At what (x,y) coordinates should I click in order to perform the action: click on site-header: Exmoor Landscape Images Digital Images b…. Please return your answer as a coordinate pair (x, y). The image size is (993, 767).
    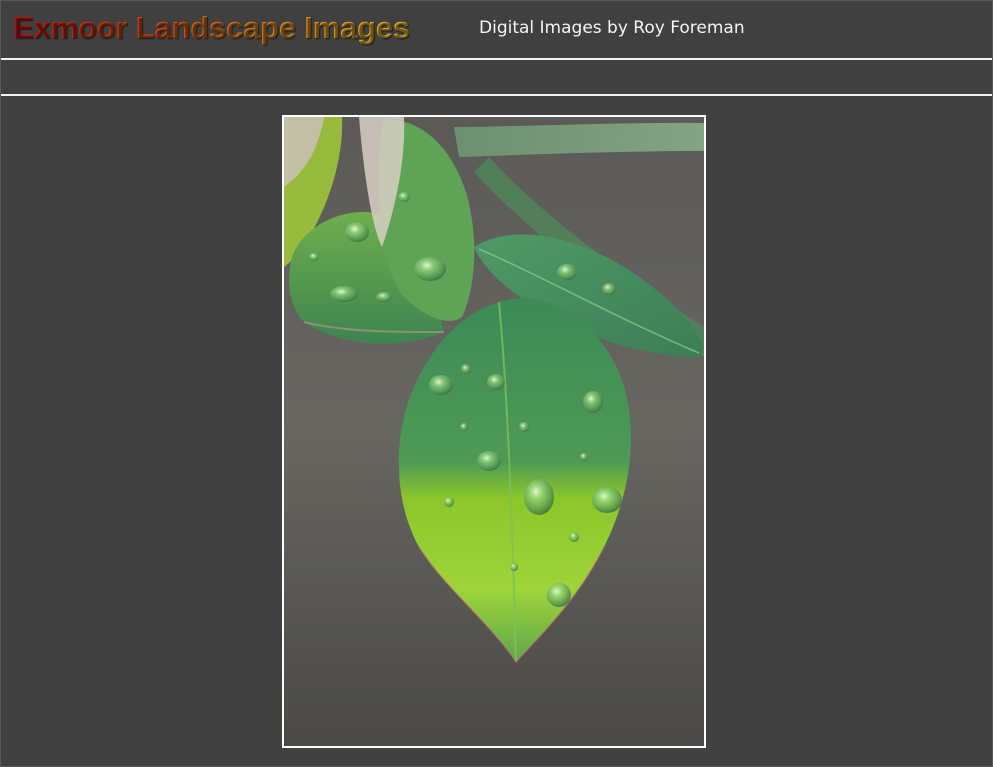
    Looking at the image, I should click on (496, 29).